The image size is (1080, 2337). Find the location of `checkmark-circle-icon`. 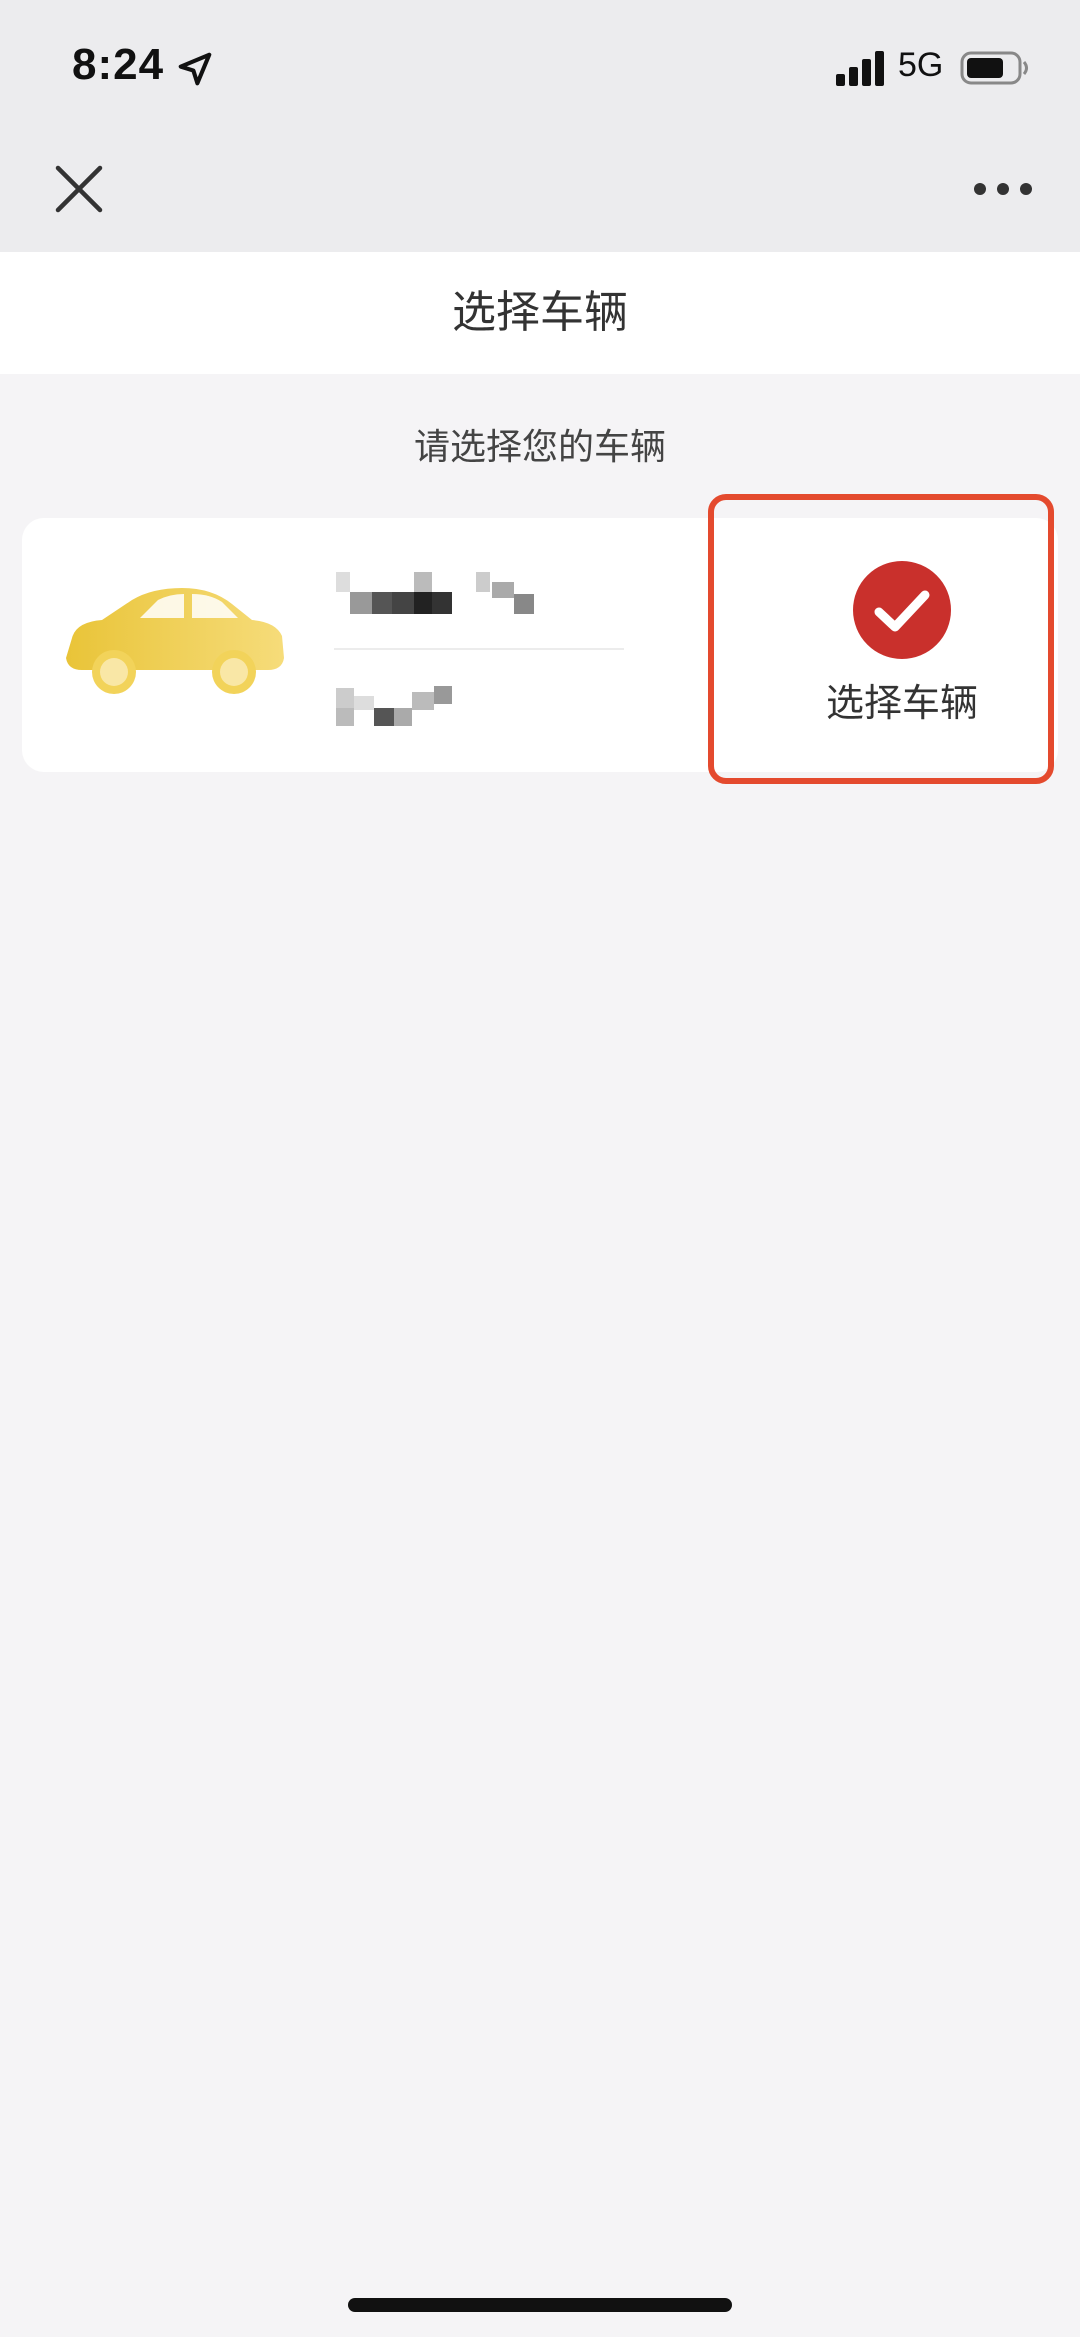

checkmark-circle-icon is located at coordinates (902, 610).